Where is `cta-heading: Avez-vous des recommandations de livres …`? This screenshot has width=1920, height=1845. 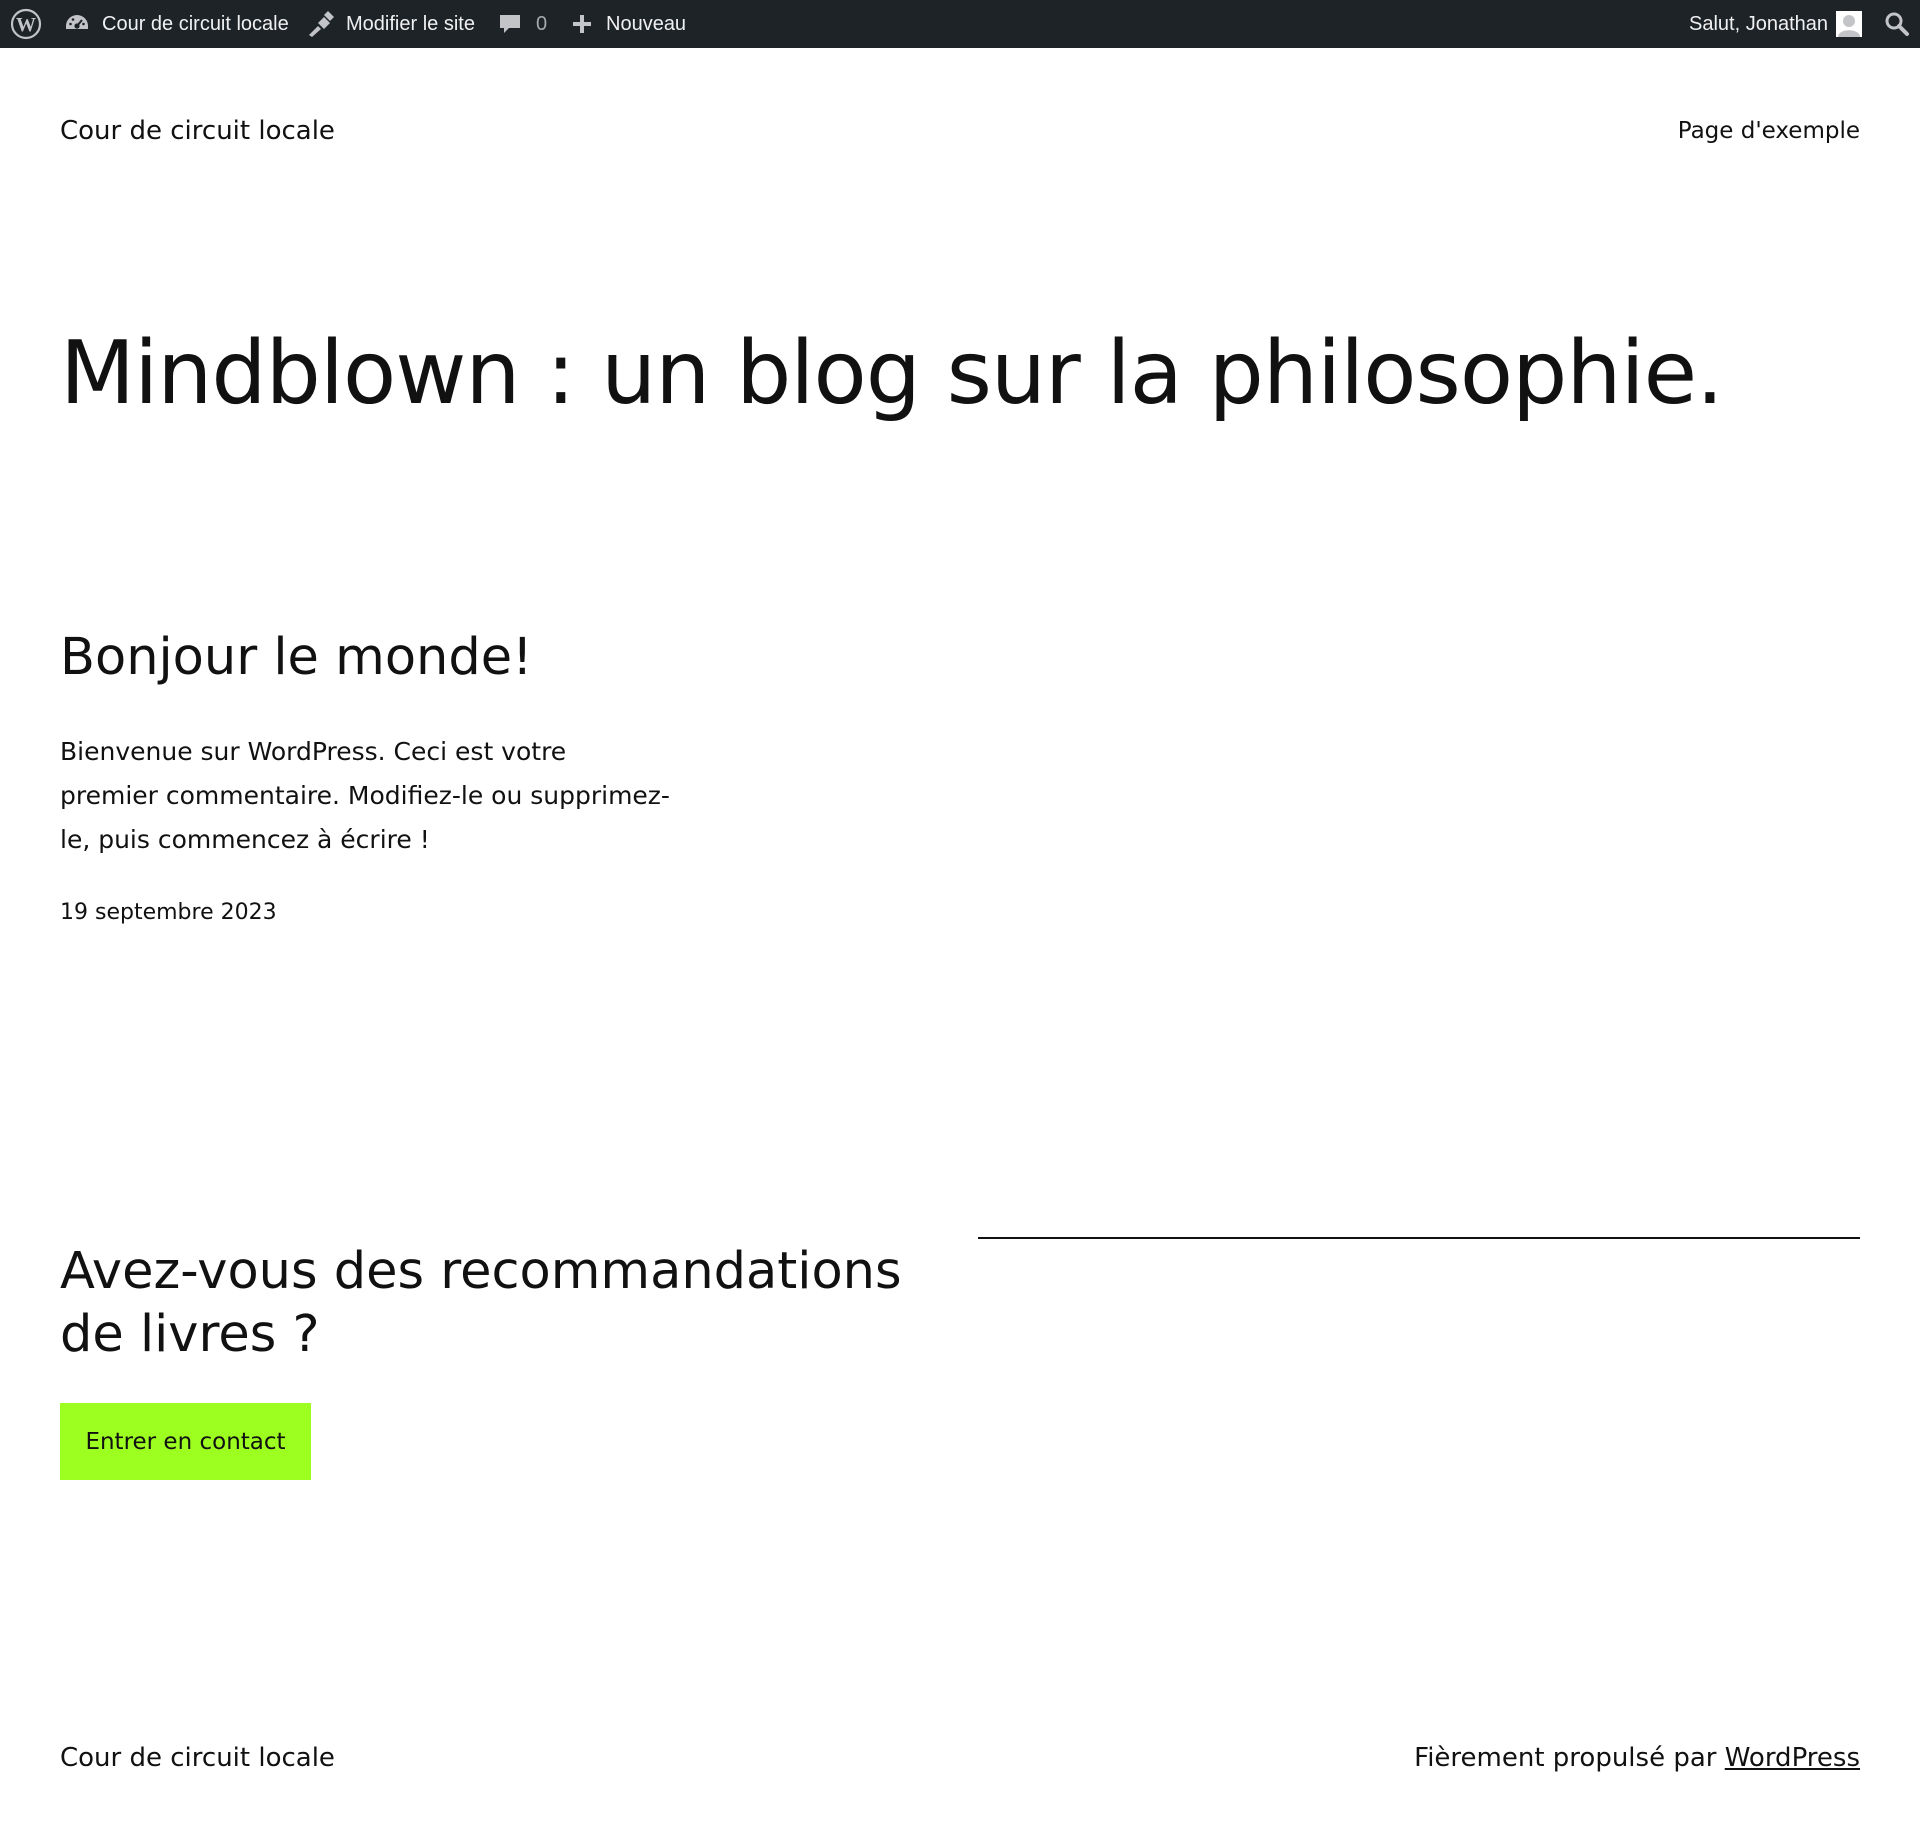
cta-heading: Avez-vous des recommandations de livres … is located at coordinates (481, 1303).